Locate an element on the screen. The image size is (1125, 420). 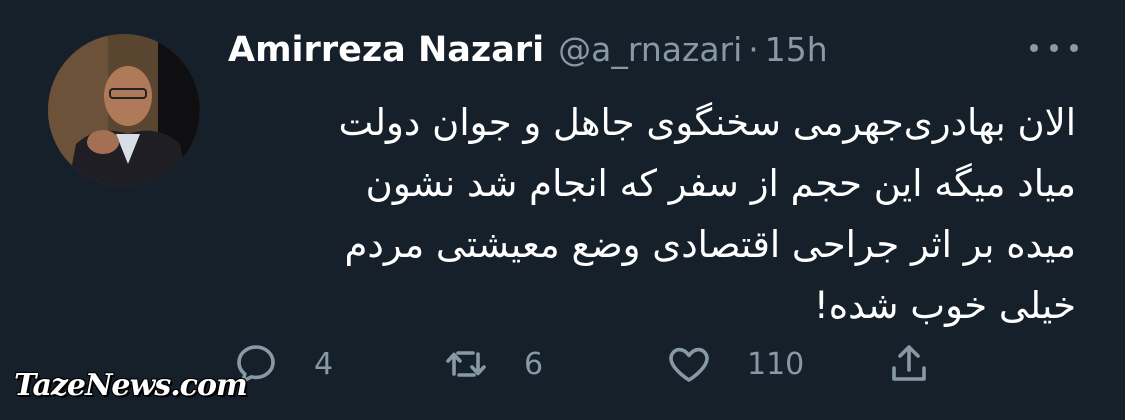
more-horizontal-icon is located at coordinates (1034, 48).